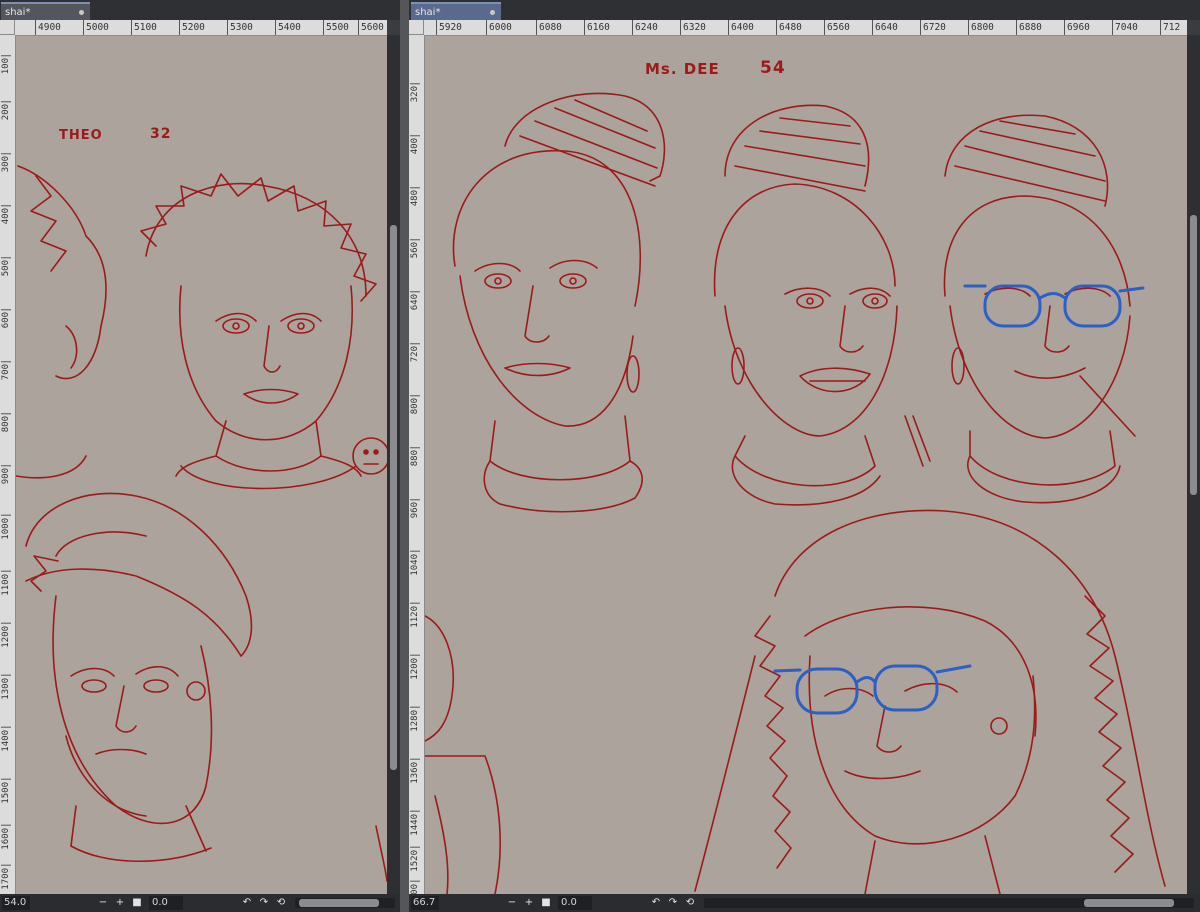  Describe the element at coordinates (6, 791) in the screenshot. I see `ruler-tick: 1500` at that location.